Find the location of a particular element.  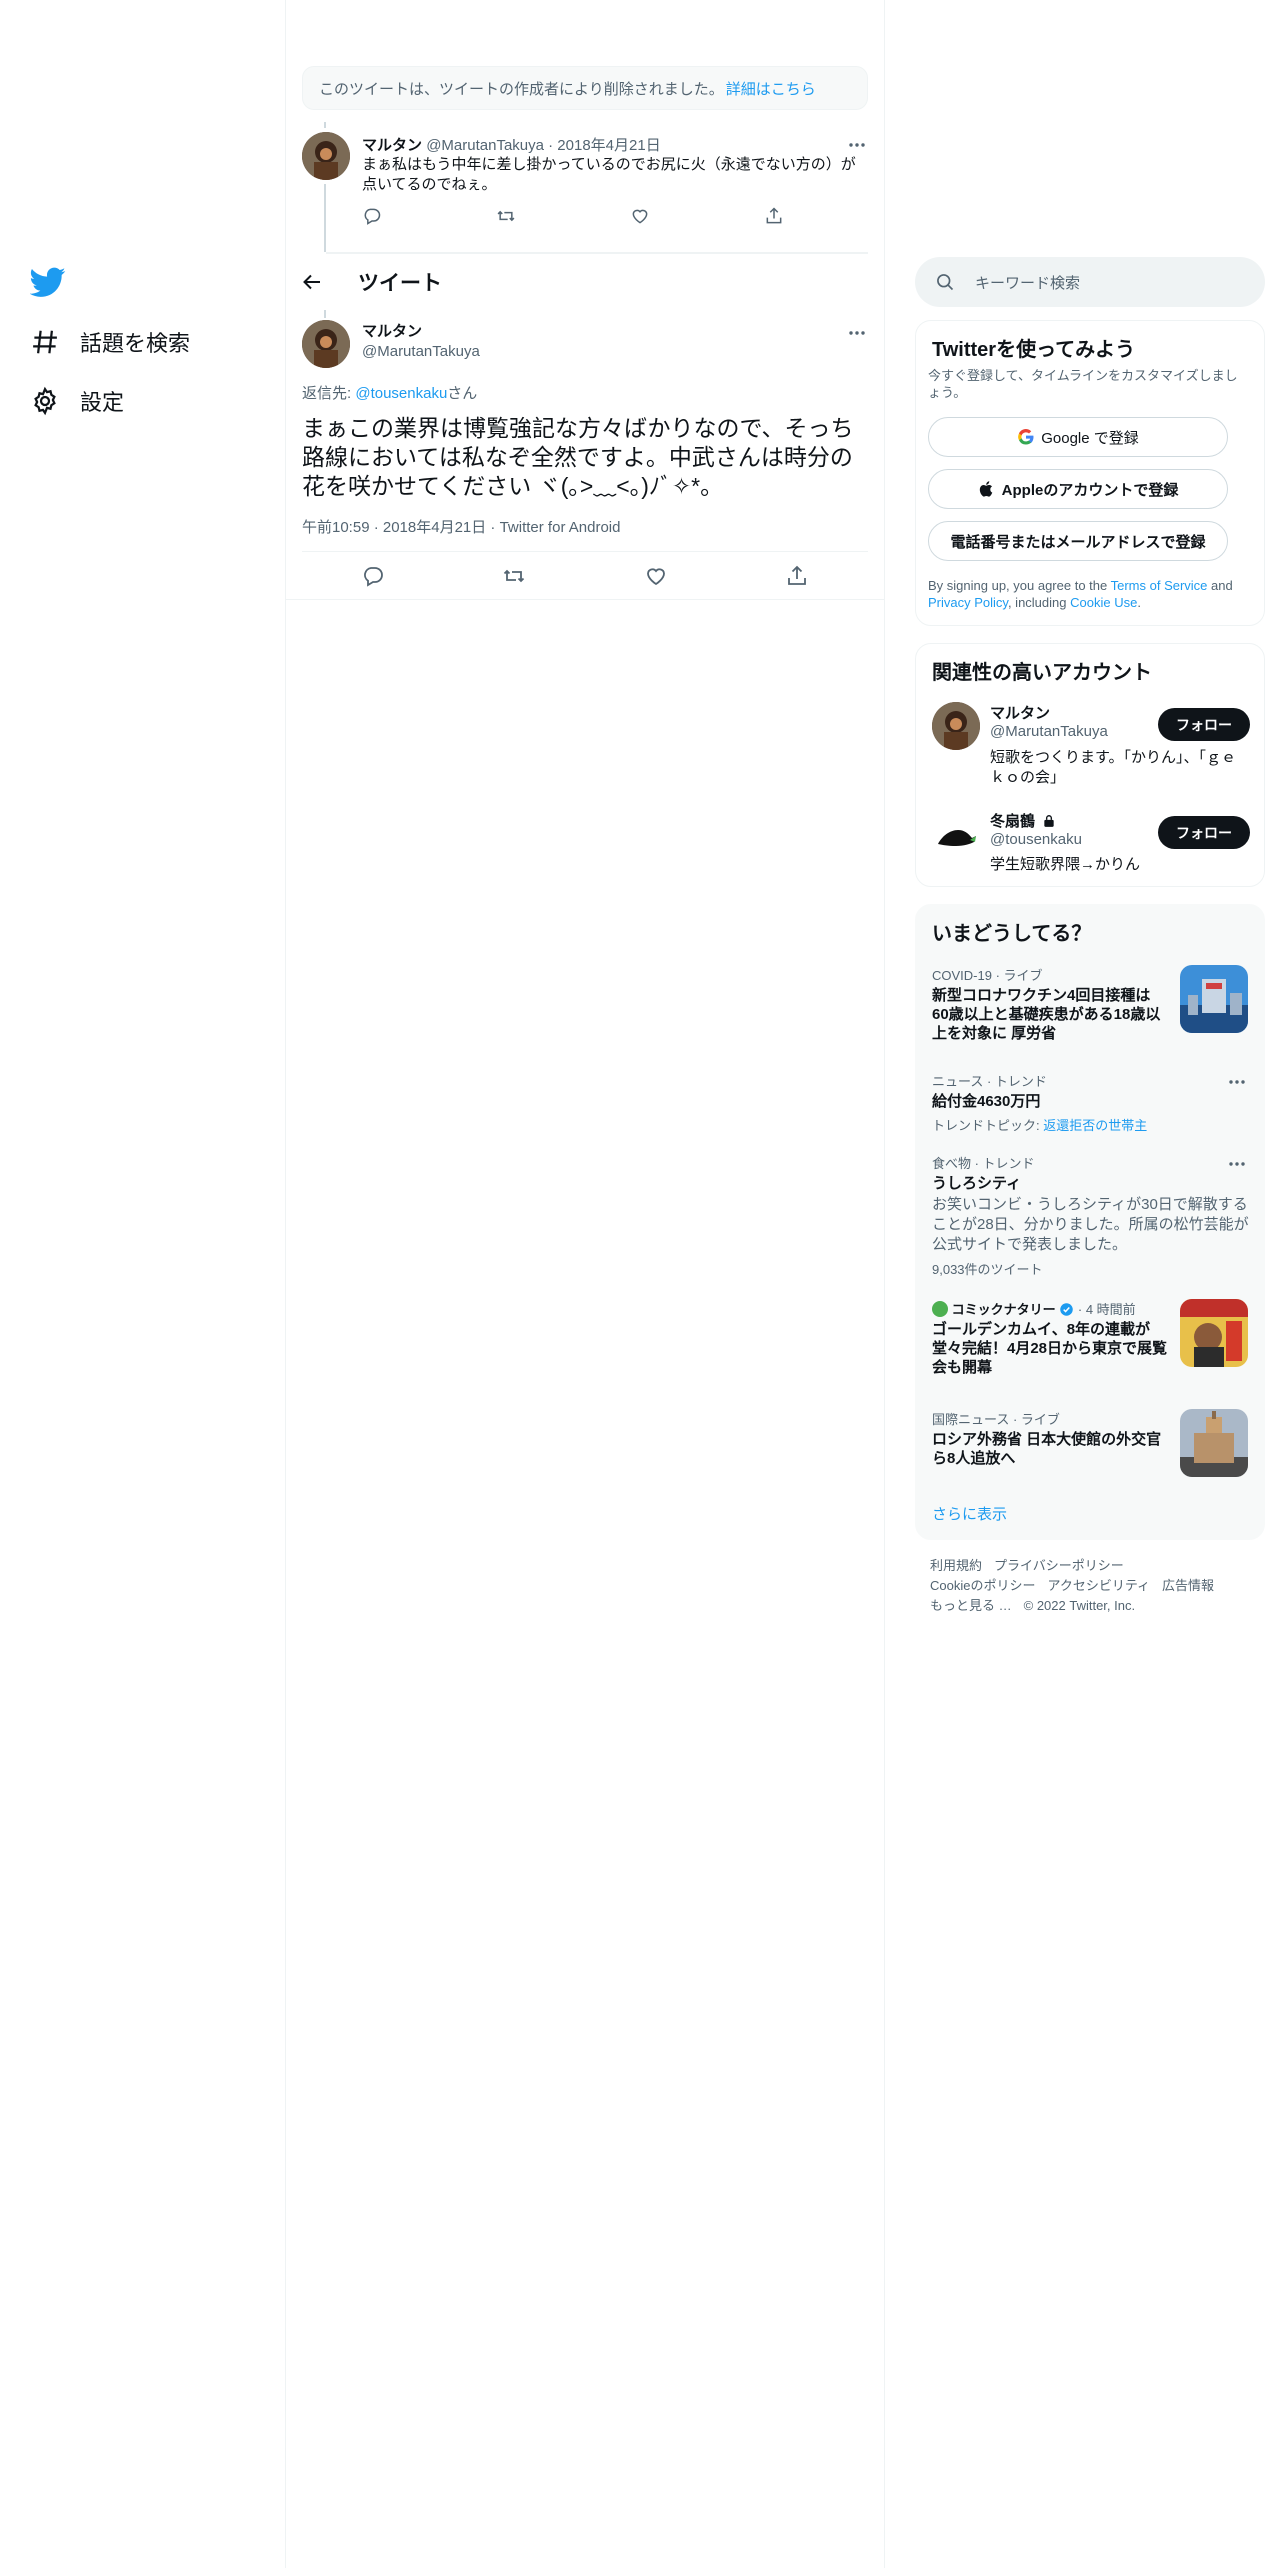

user-row: 冬扇鶴 @tousenkaku 学生短歌界隈→かりん フォロー is located at coordinates (1091, 843).